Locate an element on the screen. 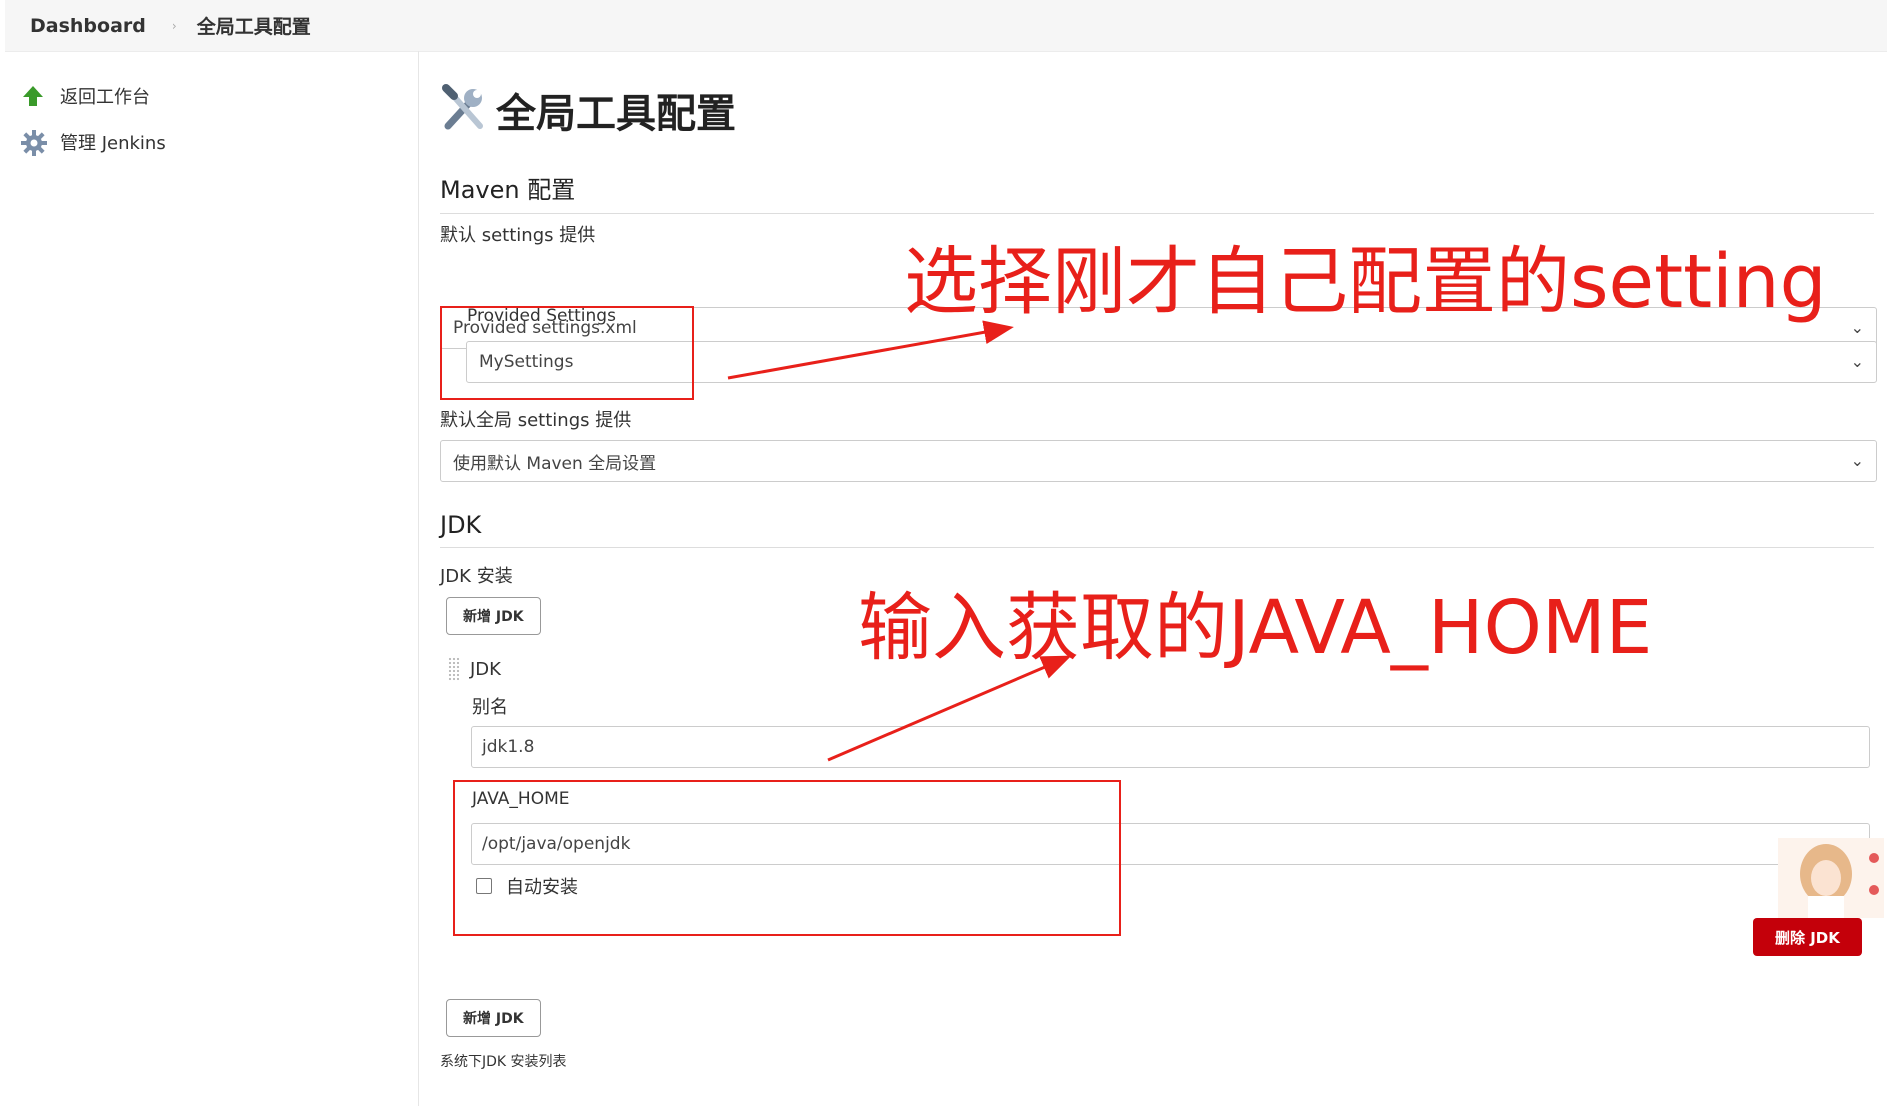 The width and height of the screenshot is (1887, 1106). java-home-arrow is located at coordinates (949, 708).